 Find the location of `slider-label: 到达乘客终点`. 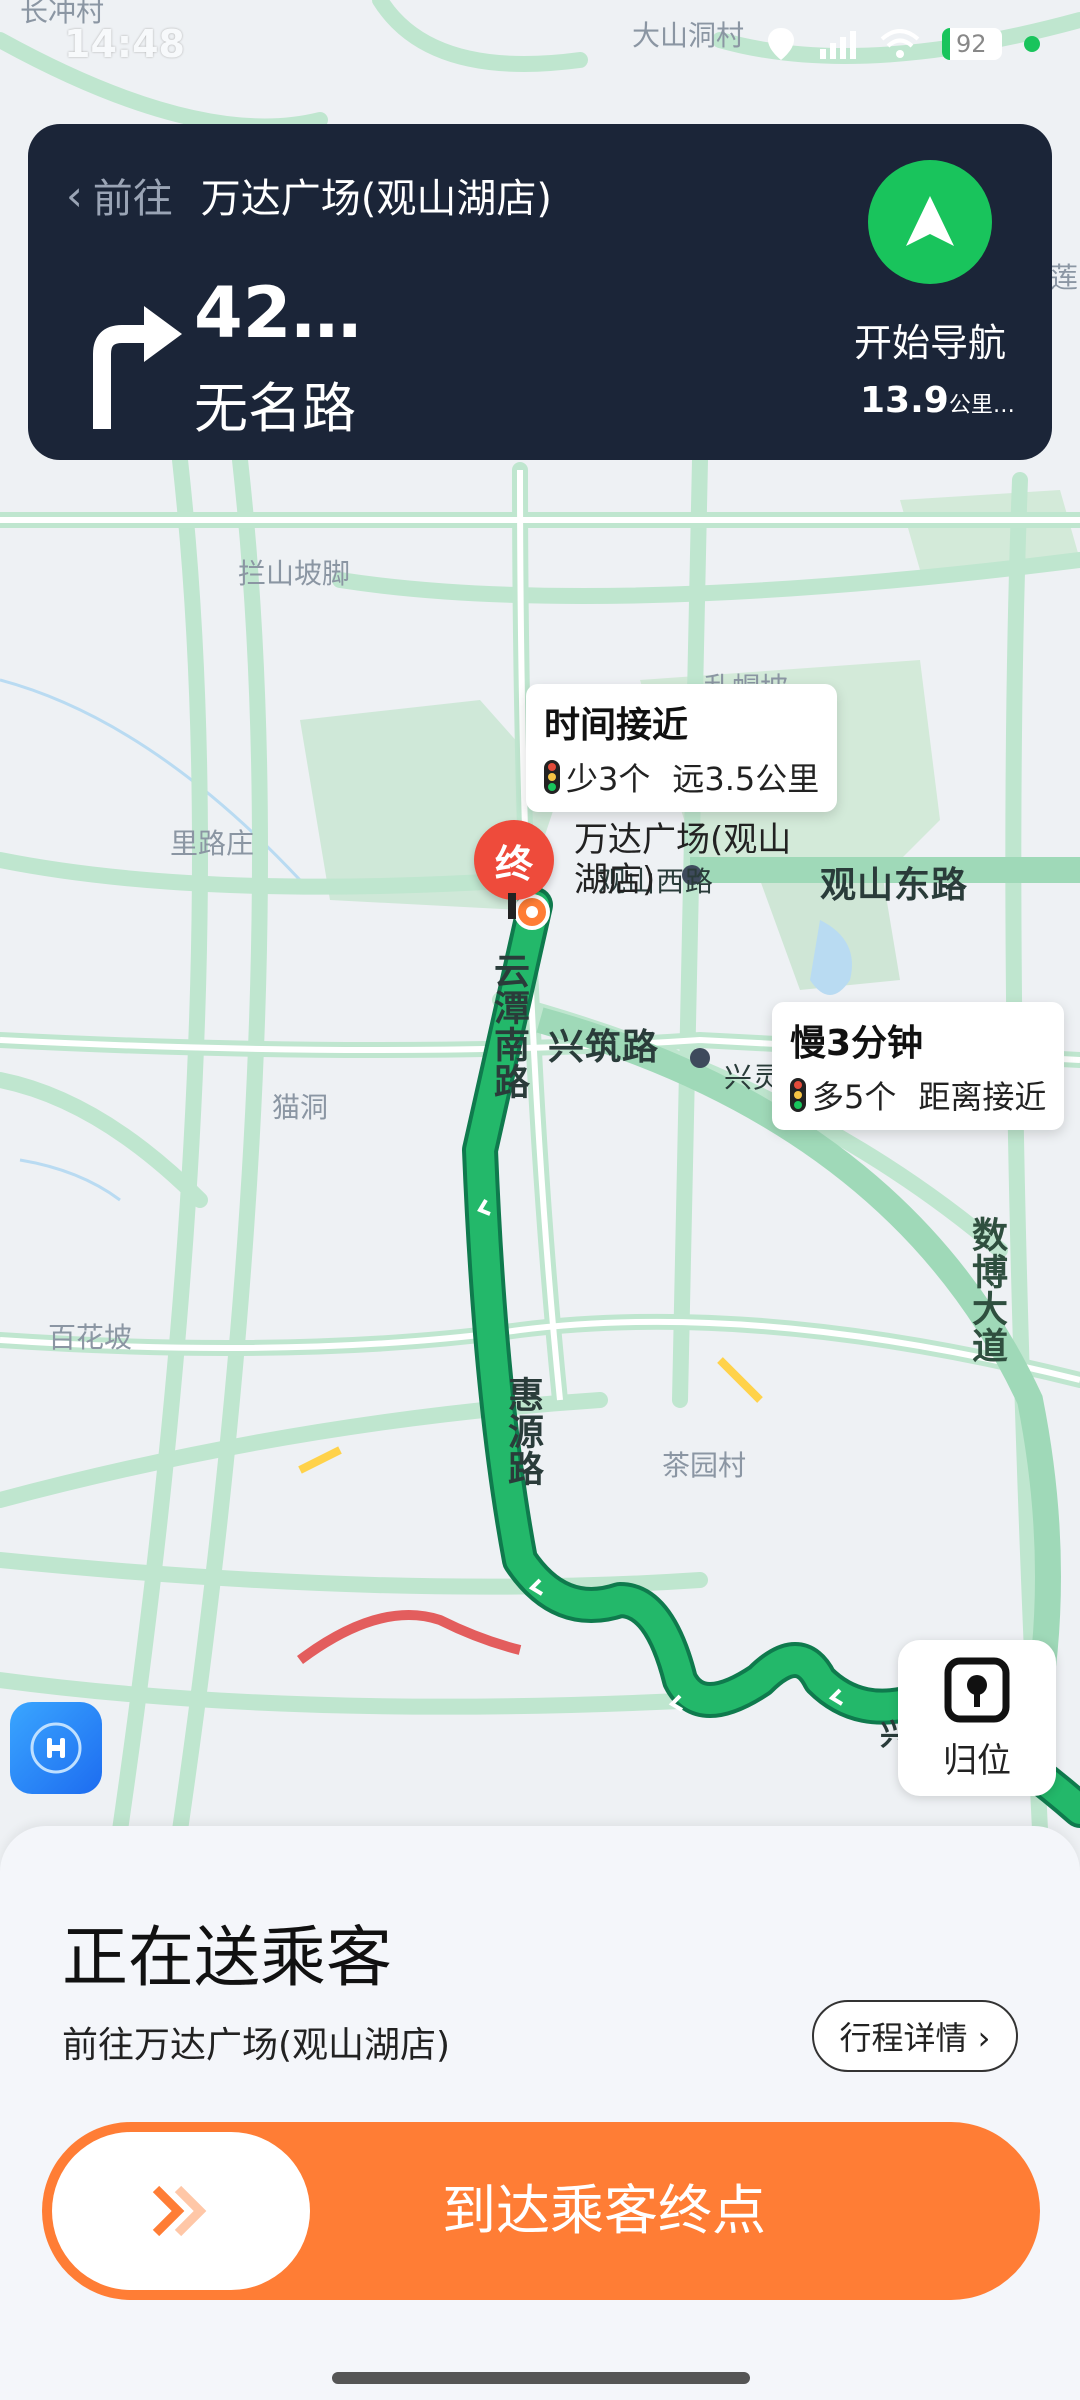

slider-label: 到达乘客终点 is located at coordinates (604, 2210).